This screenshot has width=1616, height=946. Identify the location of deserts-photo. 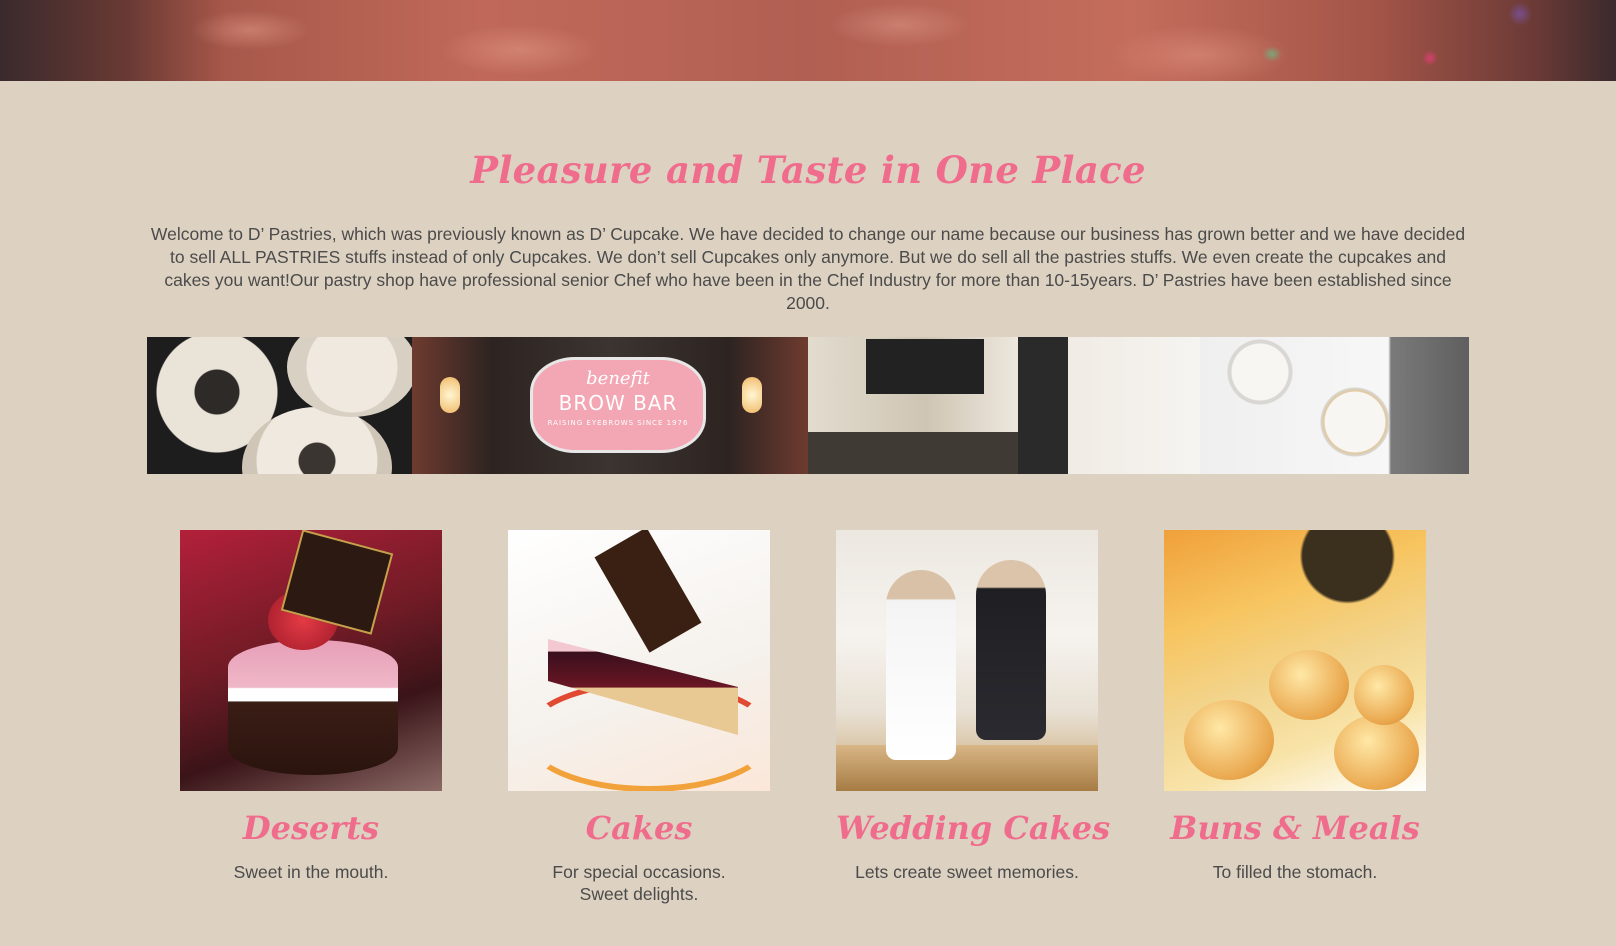
(311, 660).